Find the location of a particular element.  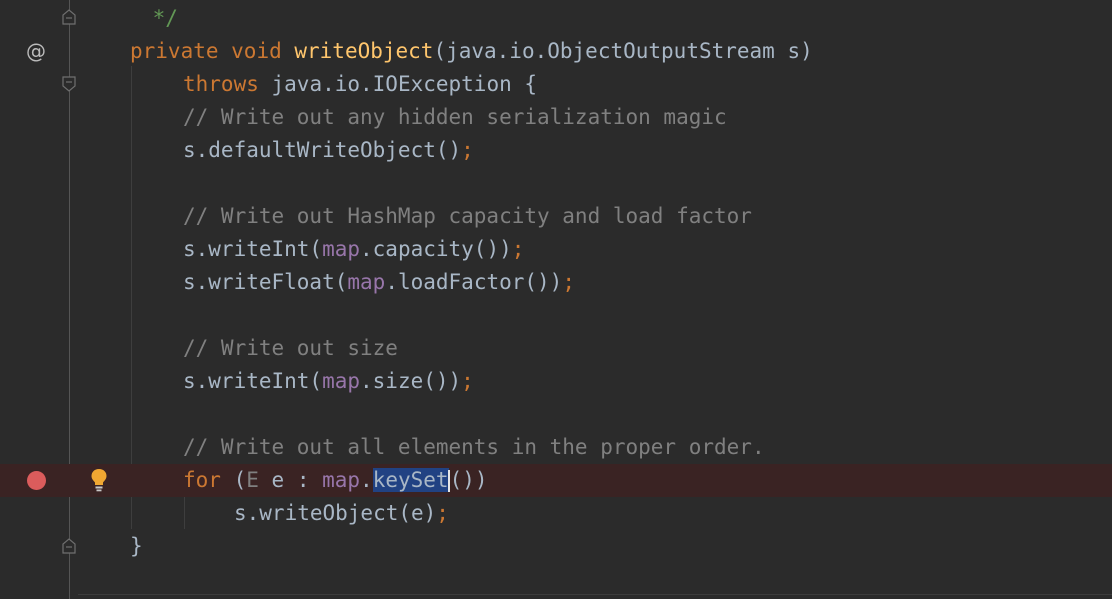

code-token: ()) is located at coordinates (468, 480).